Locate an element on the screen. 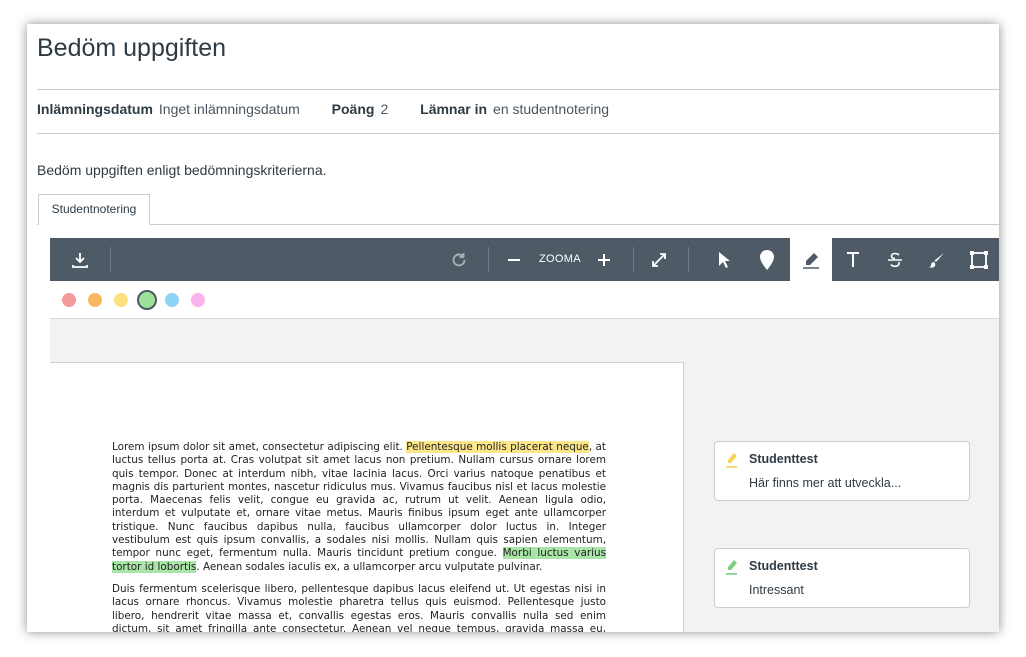 This screenshot has height=657, width=1026. download-icon is located at coordinates (80, 260).